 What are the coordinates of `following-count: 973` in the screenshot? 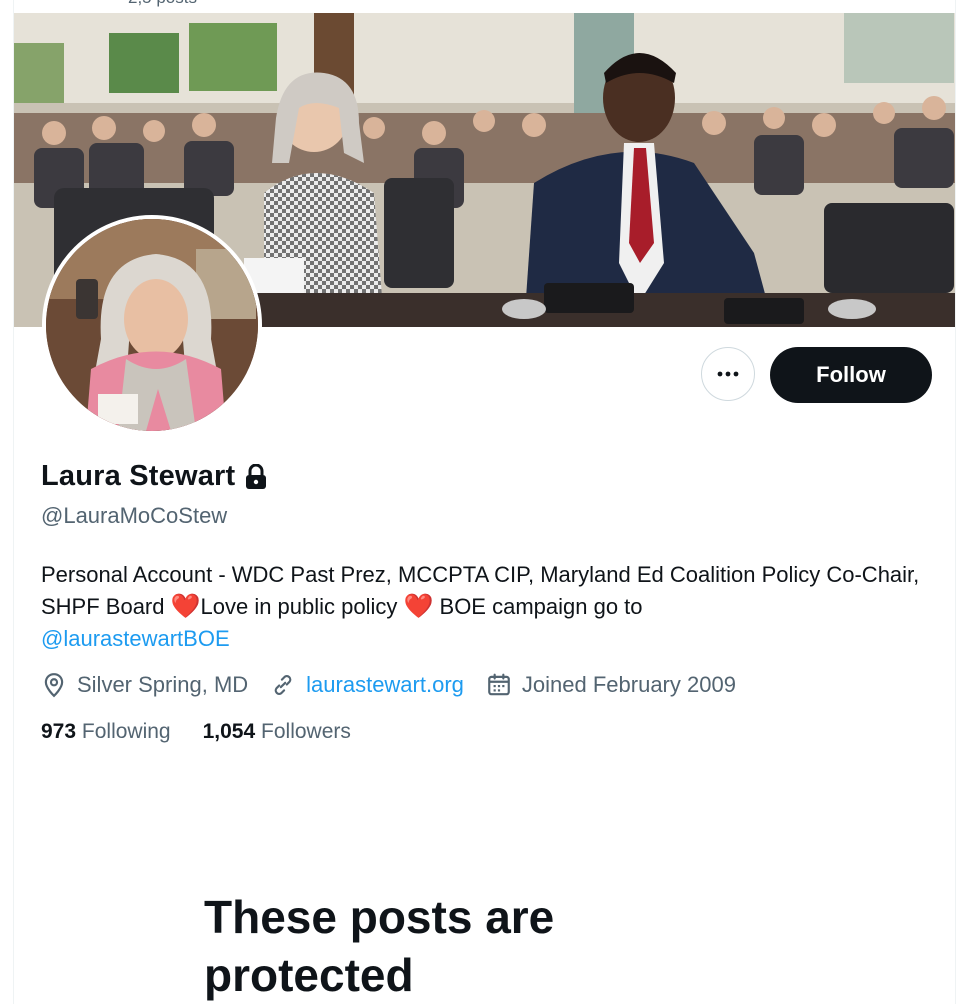 It's located at (59, 731).